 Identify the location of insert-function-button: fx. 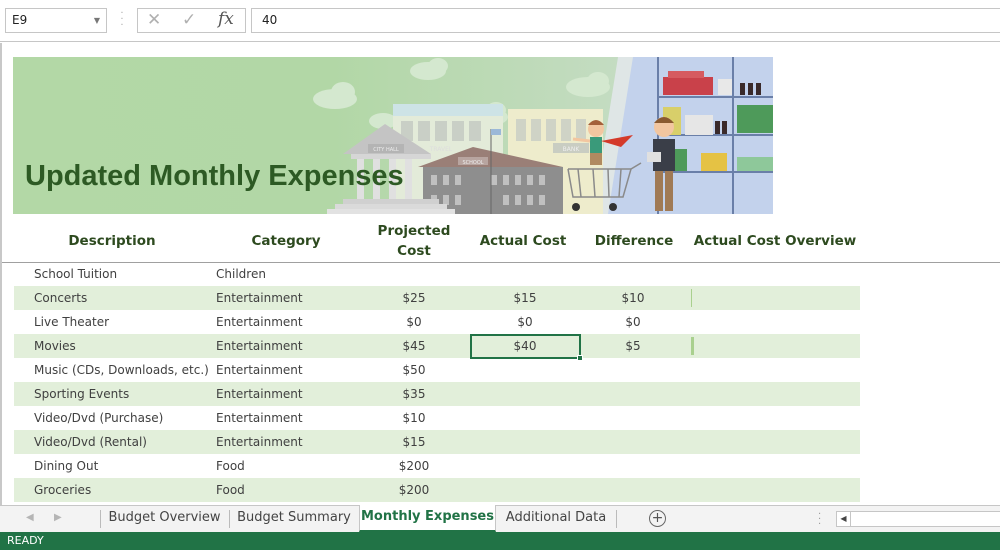
(226, 19).